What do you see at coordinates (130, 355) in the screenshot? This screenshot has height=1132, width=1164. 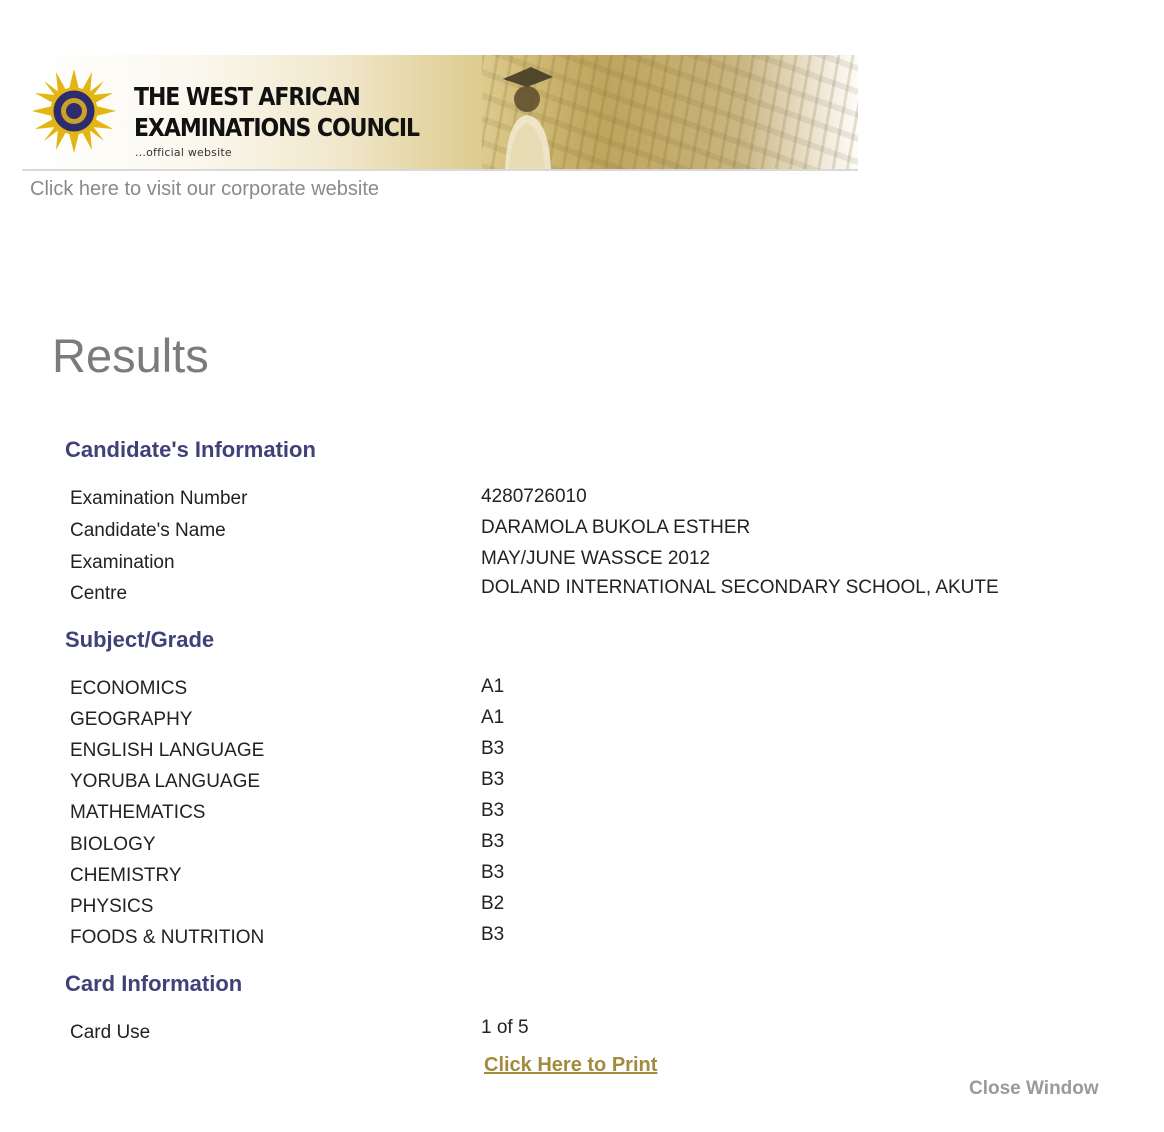 I see `page-title: Results` at bounding box center [130, 355].